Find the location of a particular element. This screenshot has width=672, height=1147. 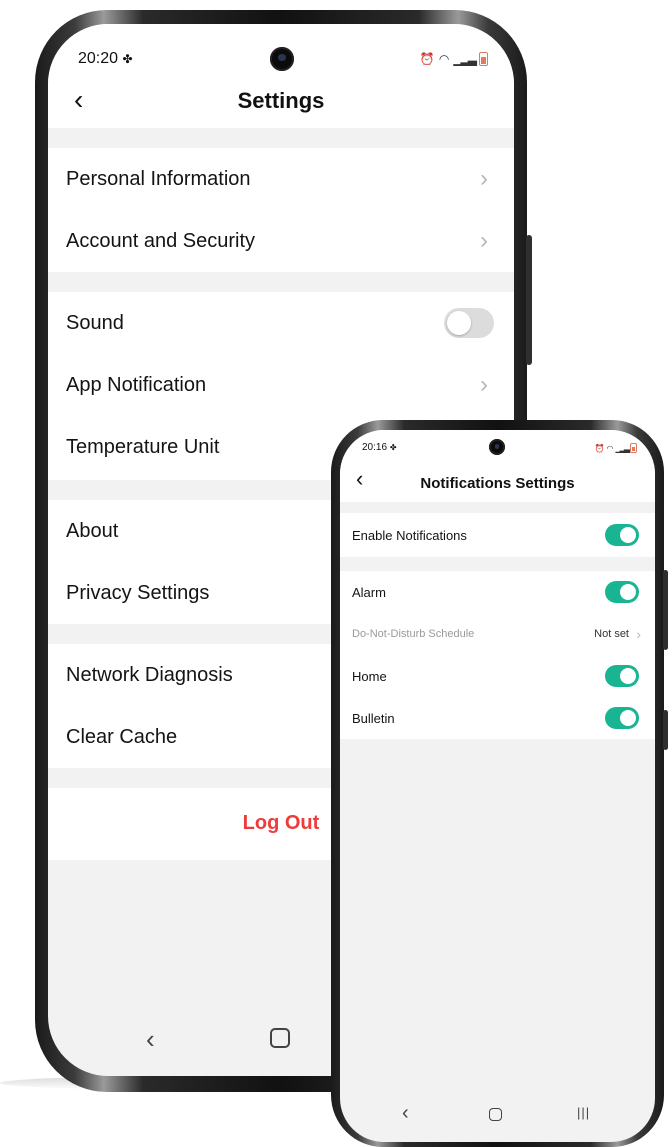

row-label: Account and Security is located at coordinates (160, 240).